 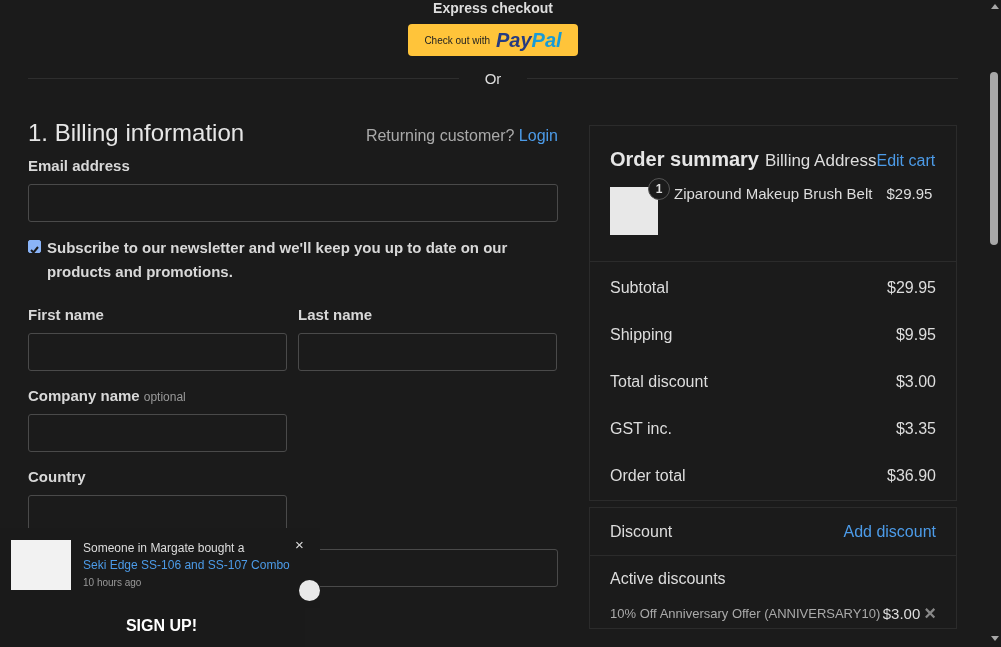 What do you see at coordinates (915, 381) in the screenshot?
I see `total-value: $3.00` at bounding box center [915, 381].